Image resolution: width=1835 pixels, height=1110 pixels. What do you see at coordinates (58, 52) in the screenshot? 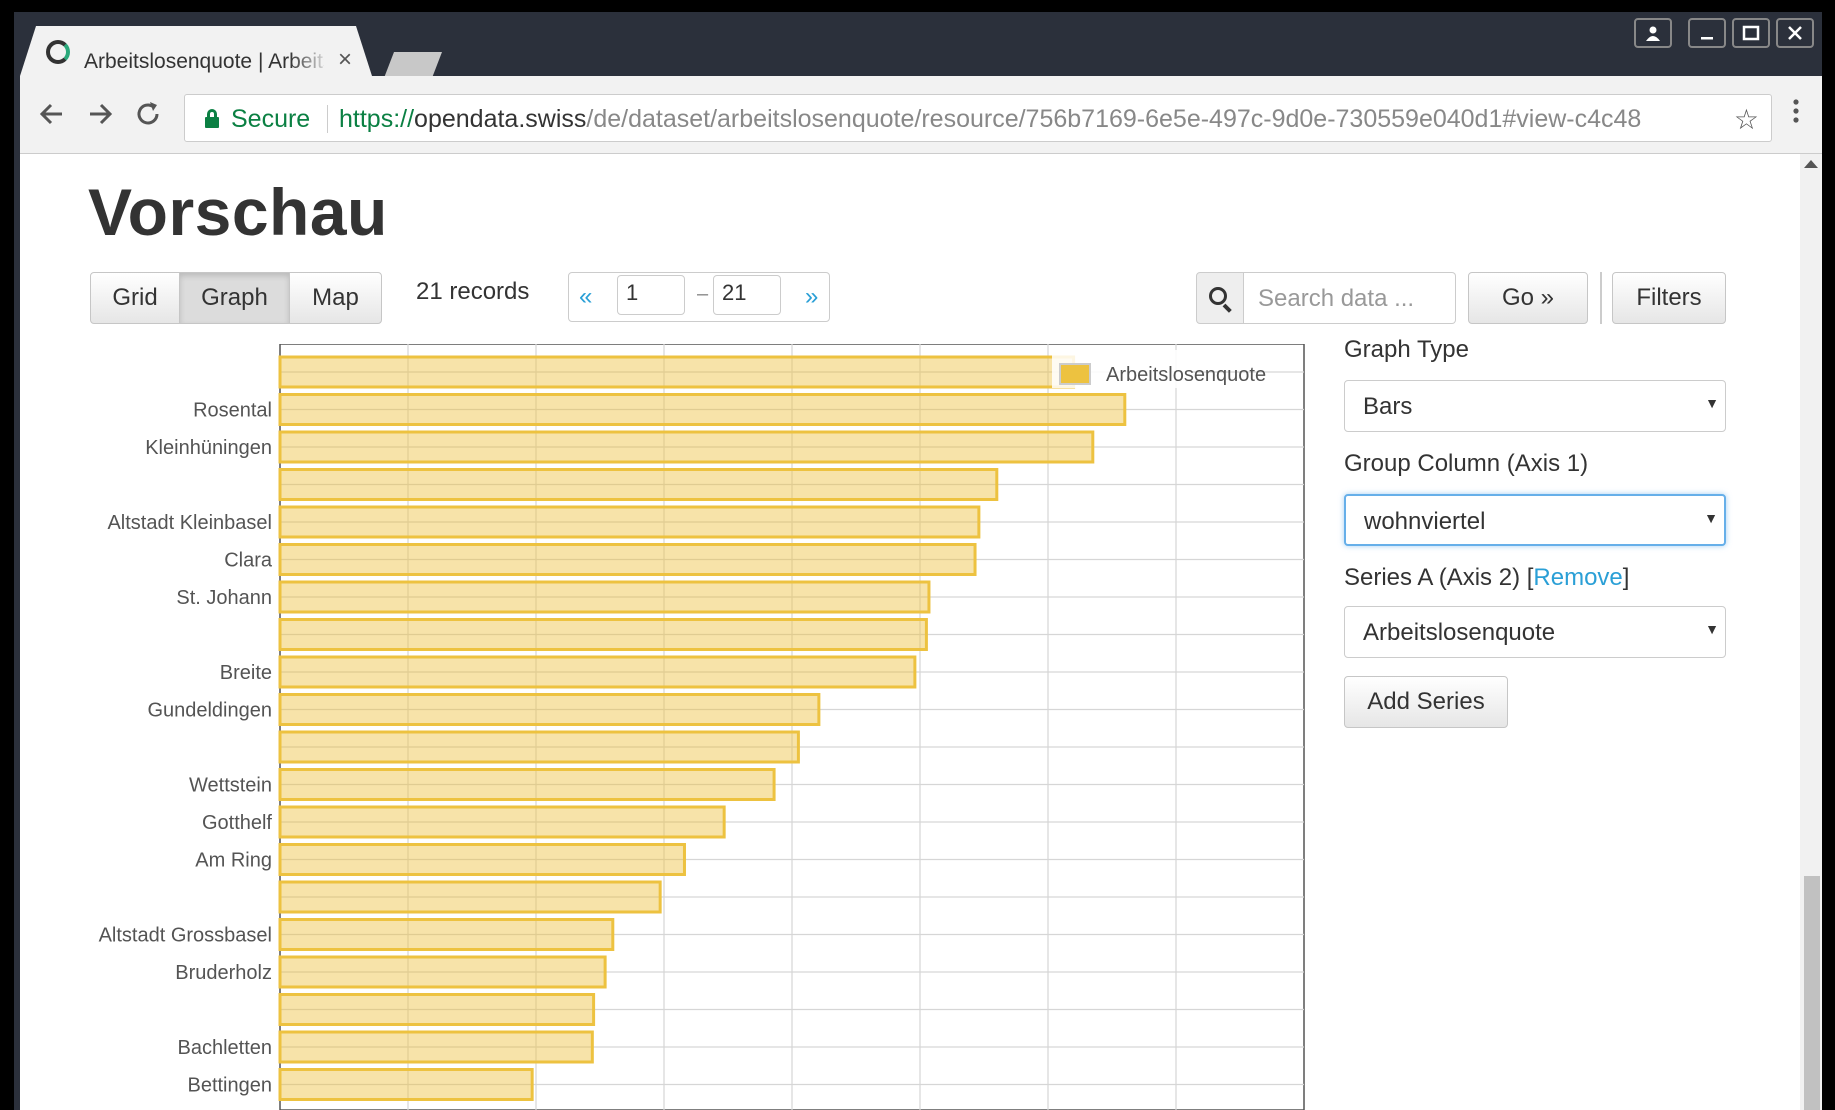
I see `opendata-favicon-icon` at bounding box center [58, 52].